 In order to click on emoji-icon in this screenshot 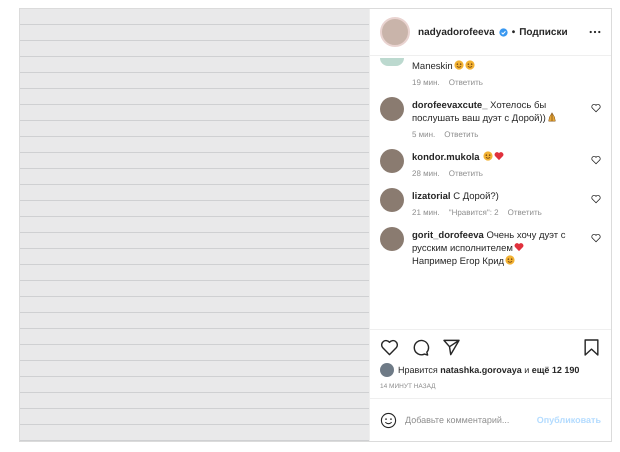, I will do `click(388, 420)`.